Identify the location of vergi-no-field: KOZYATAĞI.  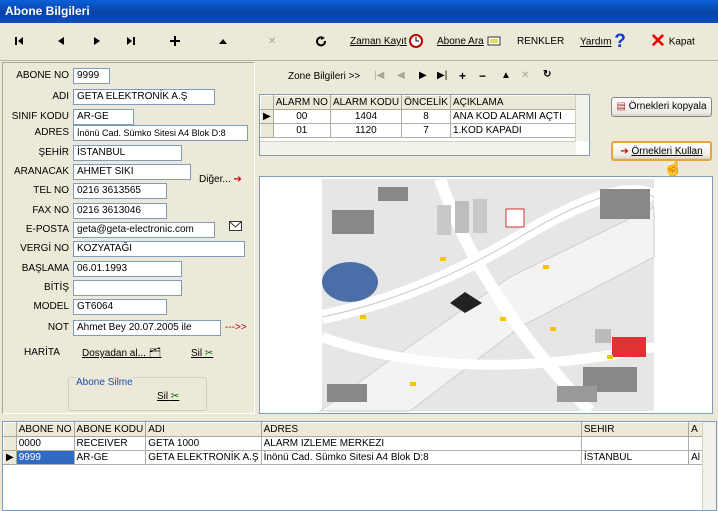
(159, 249).